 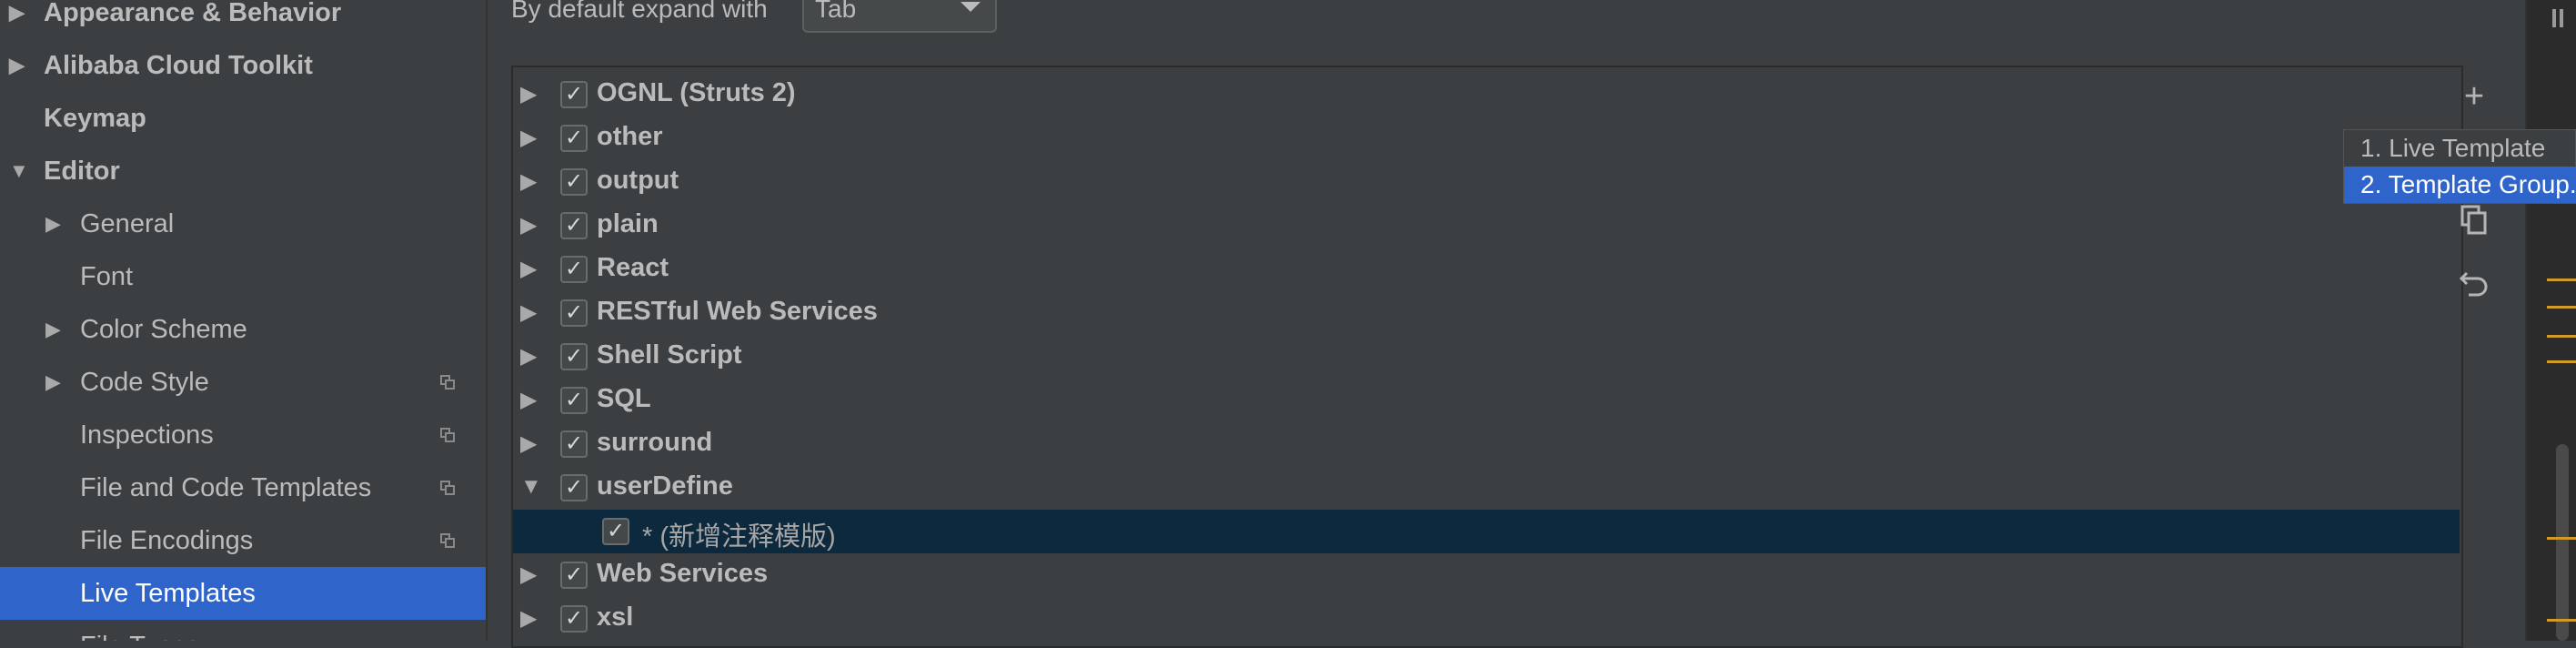 I want to click on template-group-row: ▶ ✓ SQL, so click(x=1486, y=400).